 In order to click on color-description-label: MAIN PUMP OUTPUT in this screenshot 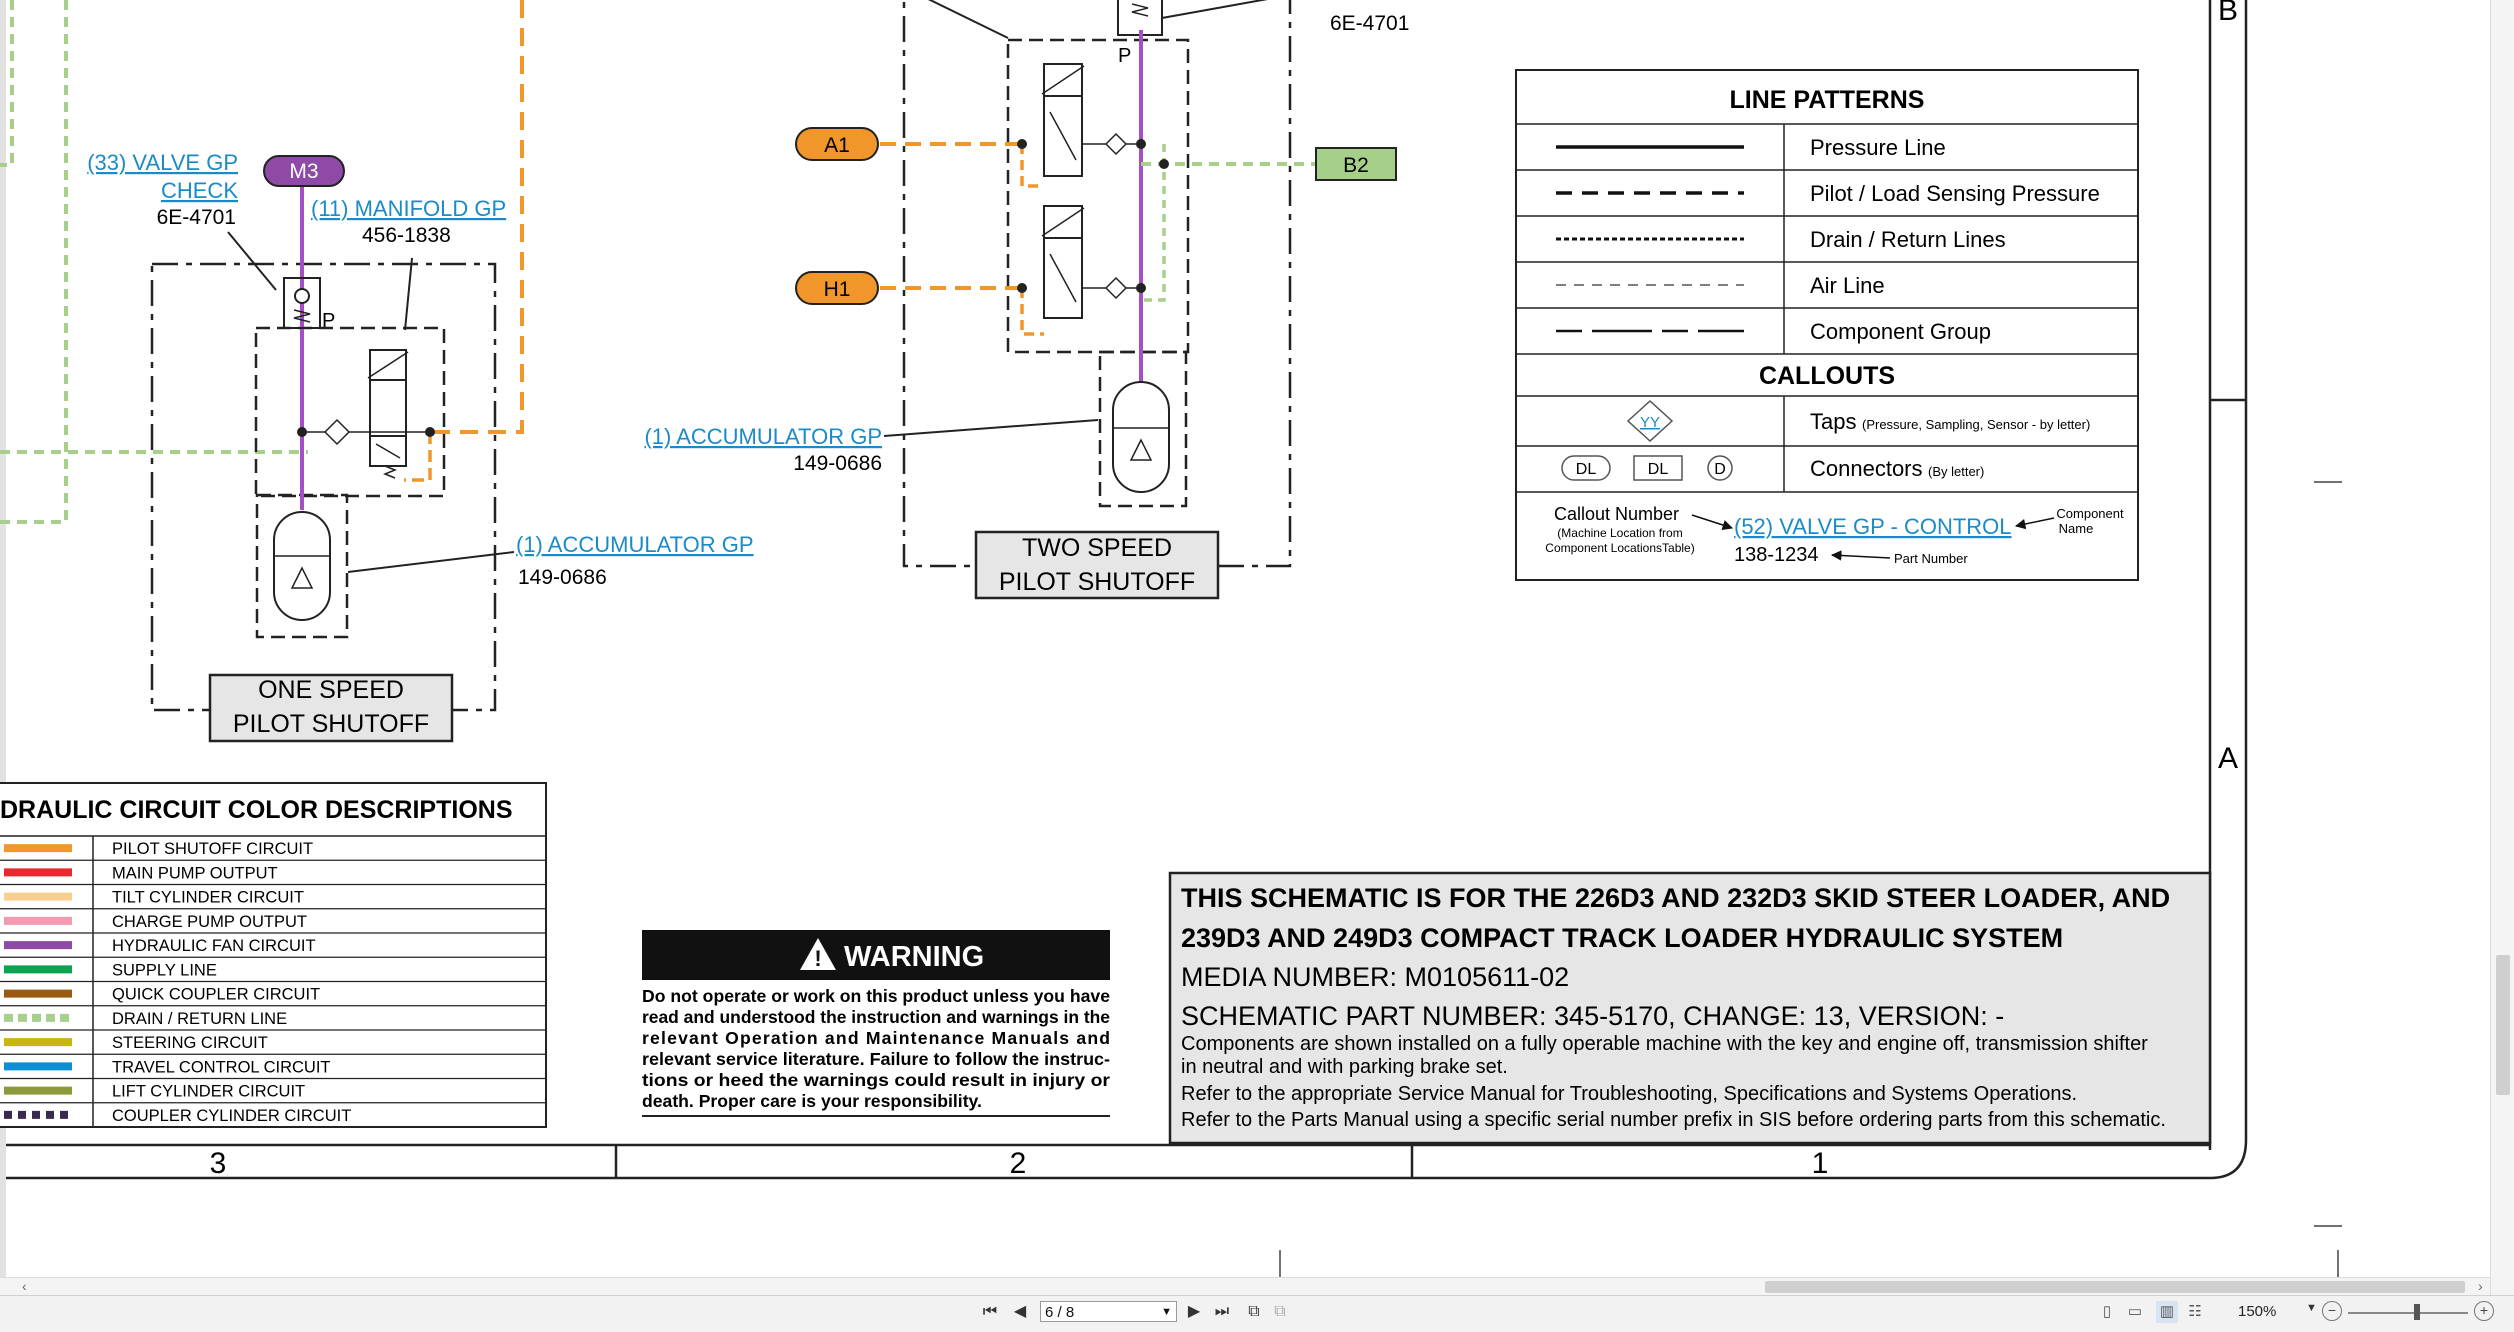, I will do `click(195, 873)`.